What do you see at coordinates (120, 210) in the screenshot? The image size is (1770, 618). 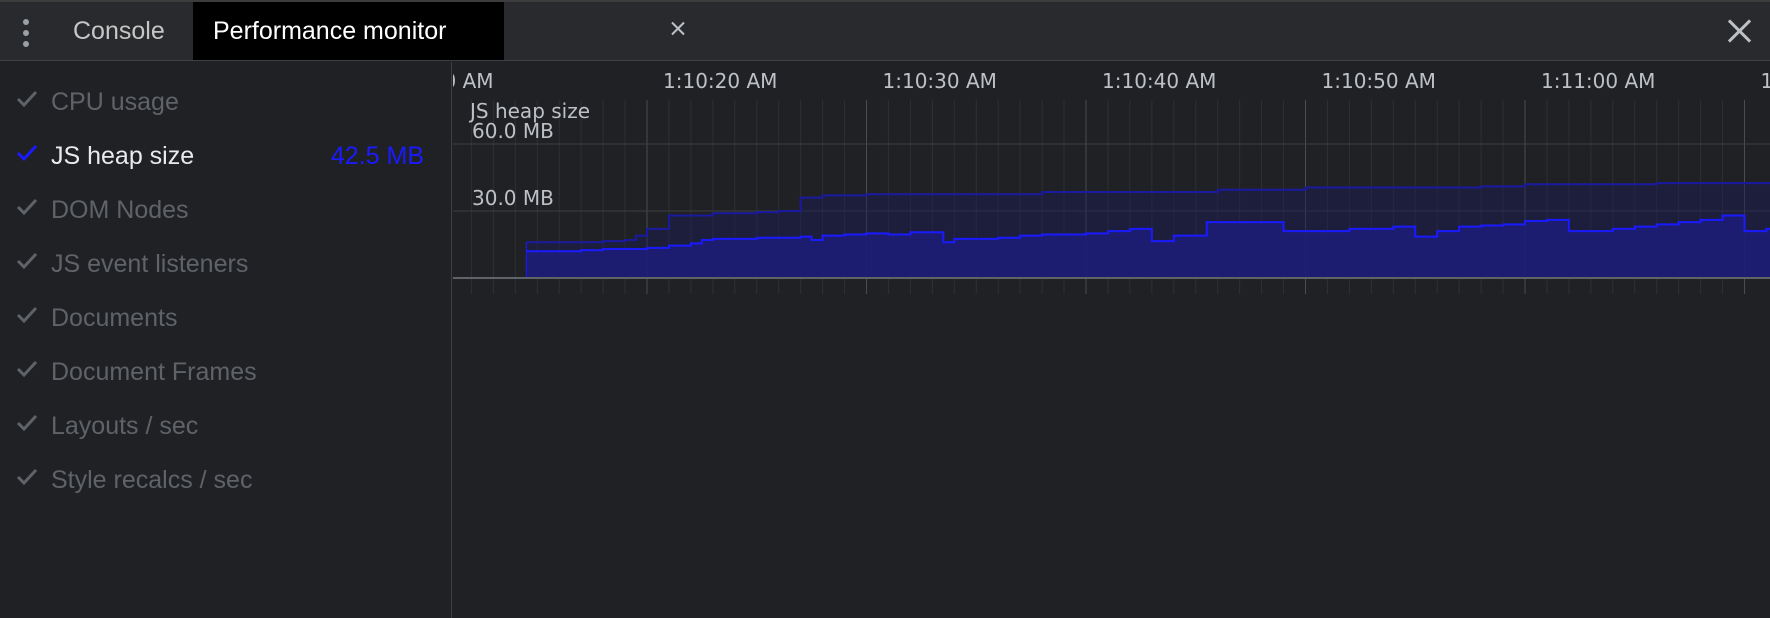 I see `metric-label: DOM Nodes` at bounding box center [120, 210].